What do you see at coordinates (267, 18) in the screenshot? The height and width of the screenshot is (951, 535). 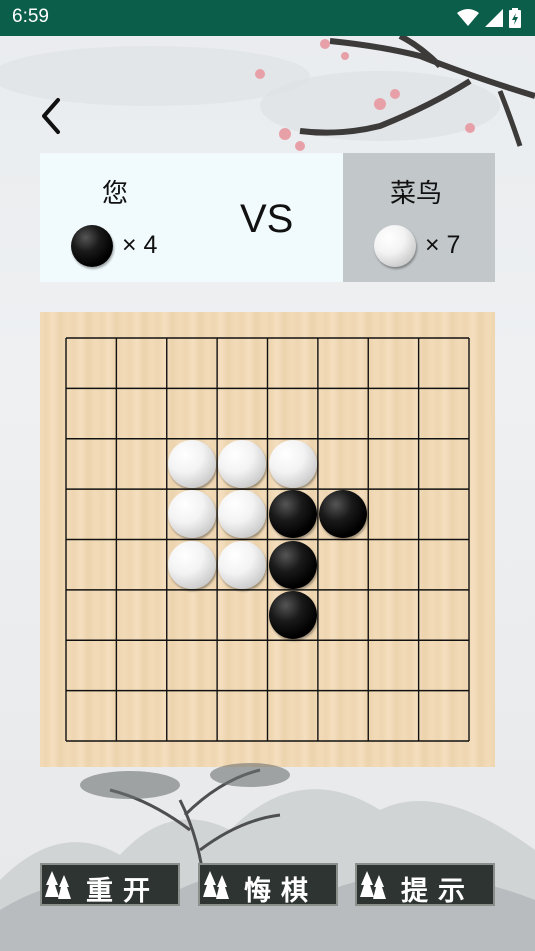 I see `status-bar: 6:59` at bounding box center [267, 18].